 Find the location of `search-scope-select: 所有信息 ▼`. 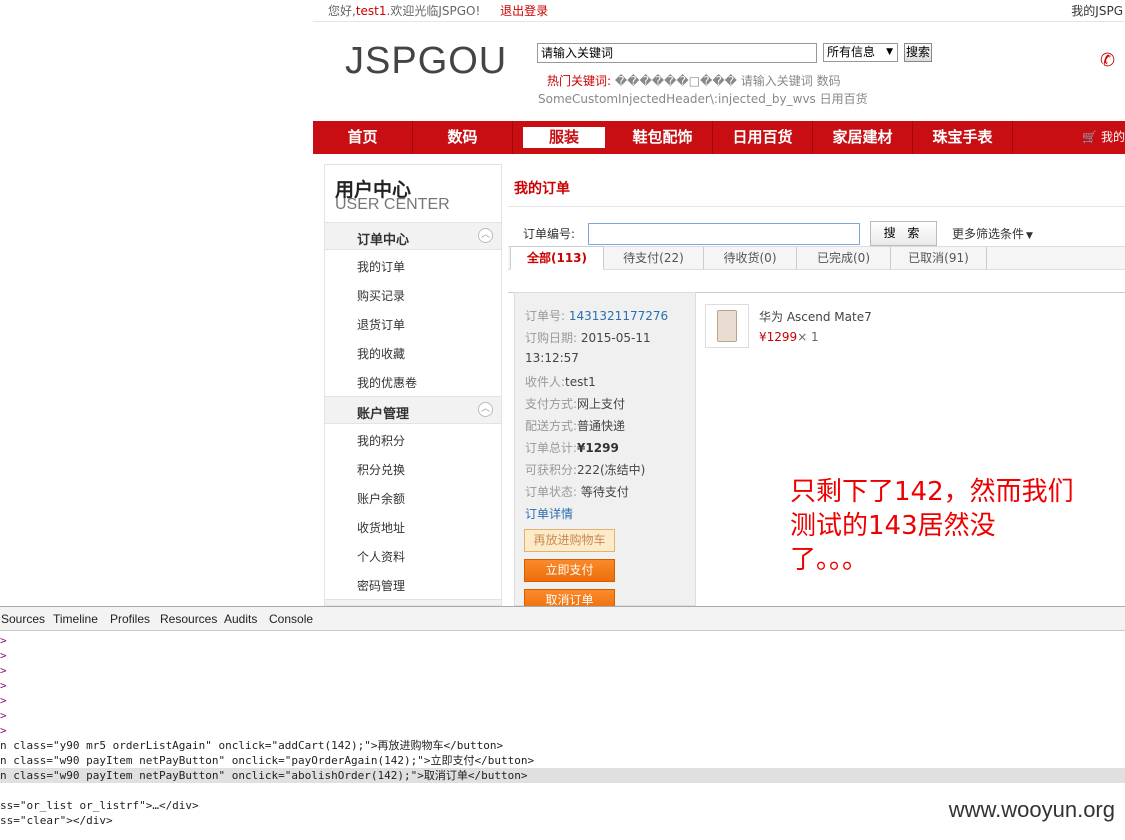

search-scope-select: 所有信息 ▼ is located at coordinates (860, 52).